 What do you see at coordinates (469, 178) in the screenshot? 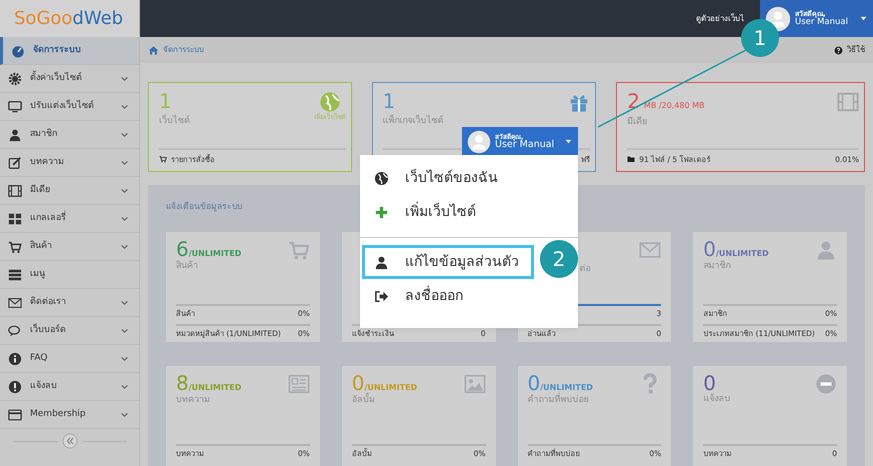
I see `menu-item: เว็บไซต์ของฉัน` at bounding box center [469, 178].